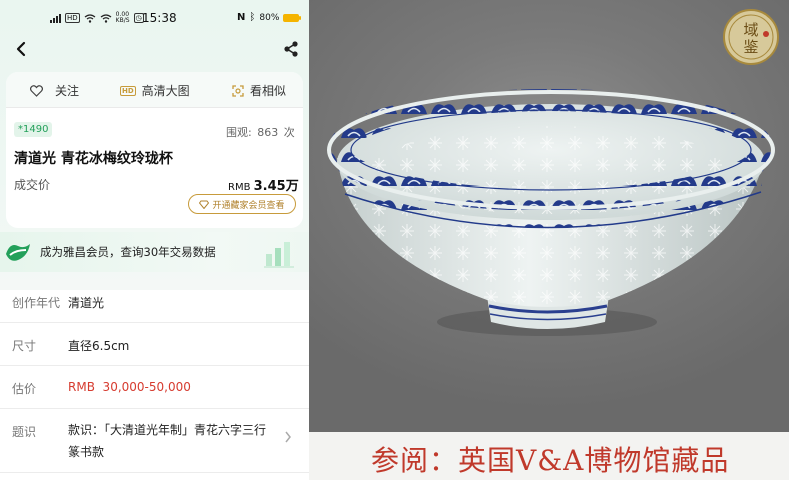  What do you see at coordinates (33, 129) in the screenshot?
I see `lot-number-badge: *1490` at bounding box center [33, 129].